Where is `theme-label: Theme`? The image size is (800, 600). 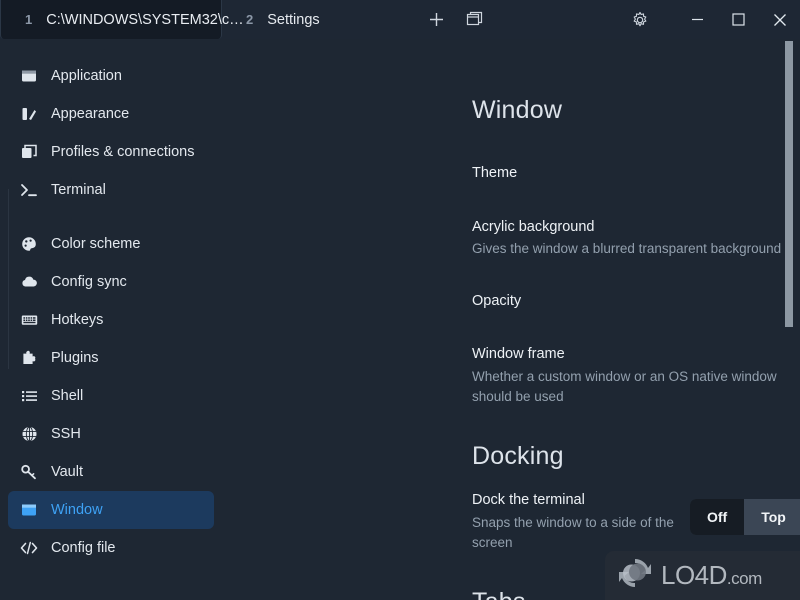
theme-label: Theme is located at coordinates (495, 173).